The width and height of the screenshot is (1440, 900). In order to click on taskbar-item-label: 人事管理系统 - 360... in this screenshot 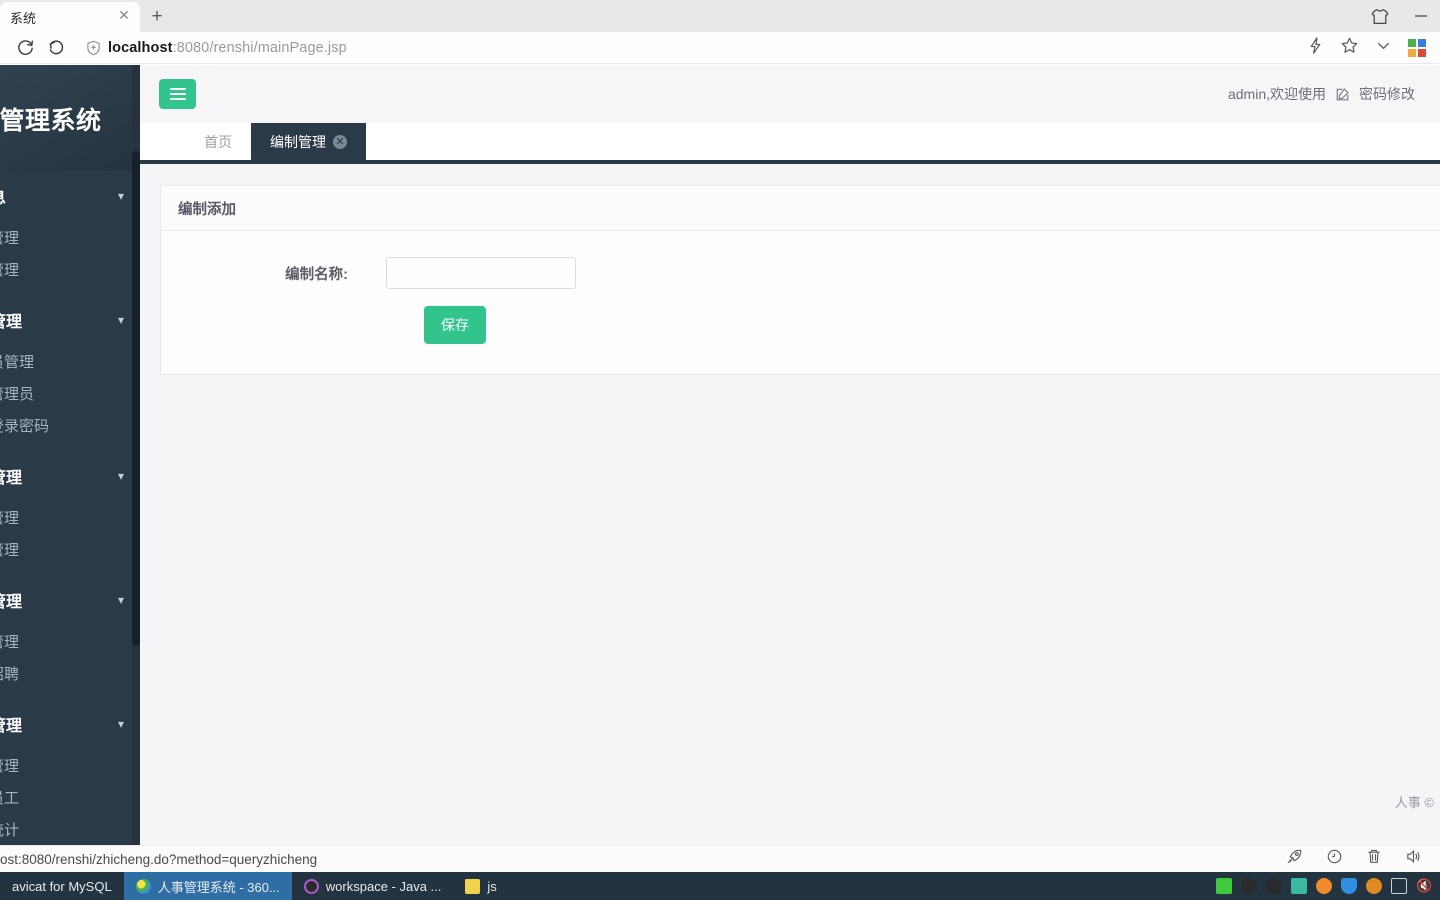, I will do `click(218, 887)`.